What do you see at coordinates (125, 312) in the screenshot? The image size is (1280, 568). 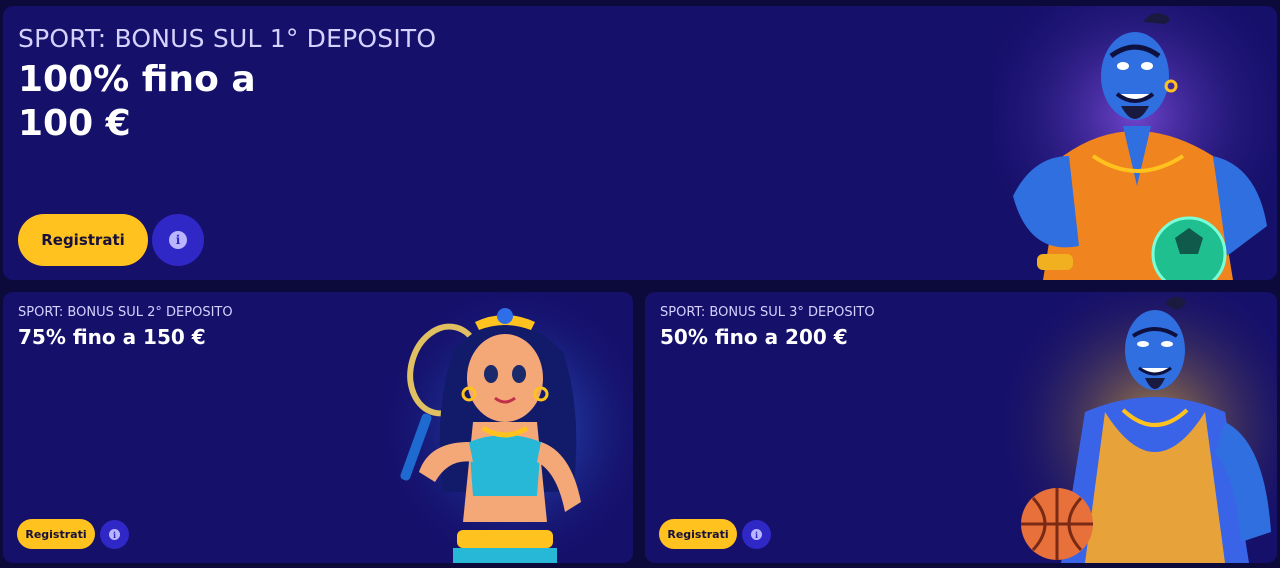 I see `bonus-subtitle: SPORT: BONUS SUL 2° DEPOSITO` at bounding box center [125, 312].